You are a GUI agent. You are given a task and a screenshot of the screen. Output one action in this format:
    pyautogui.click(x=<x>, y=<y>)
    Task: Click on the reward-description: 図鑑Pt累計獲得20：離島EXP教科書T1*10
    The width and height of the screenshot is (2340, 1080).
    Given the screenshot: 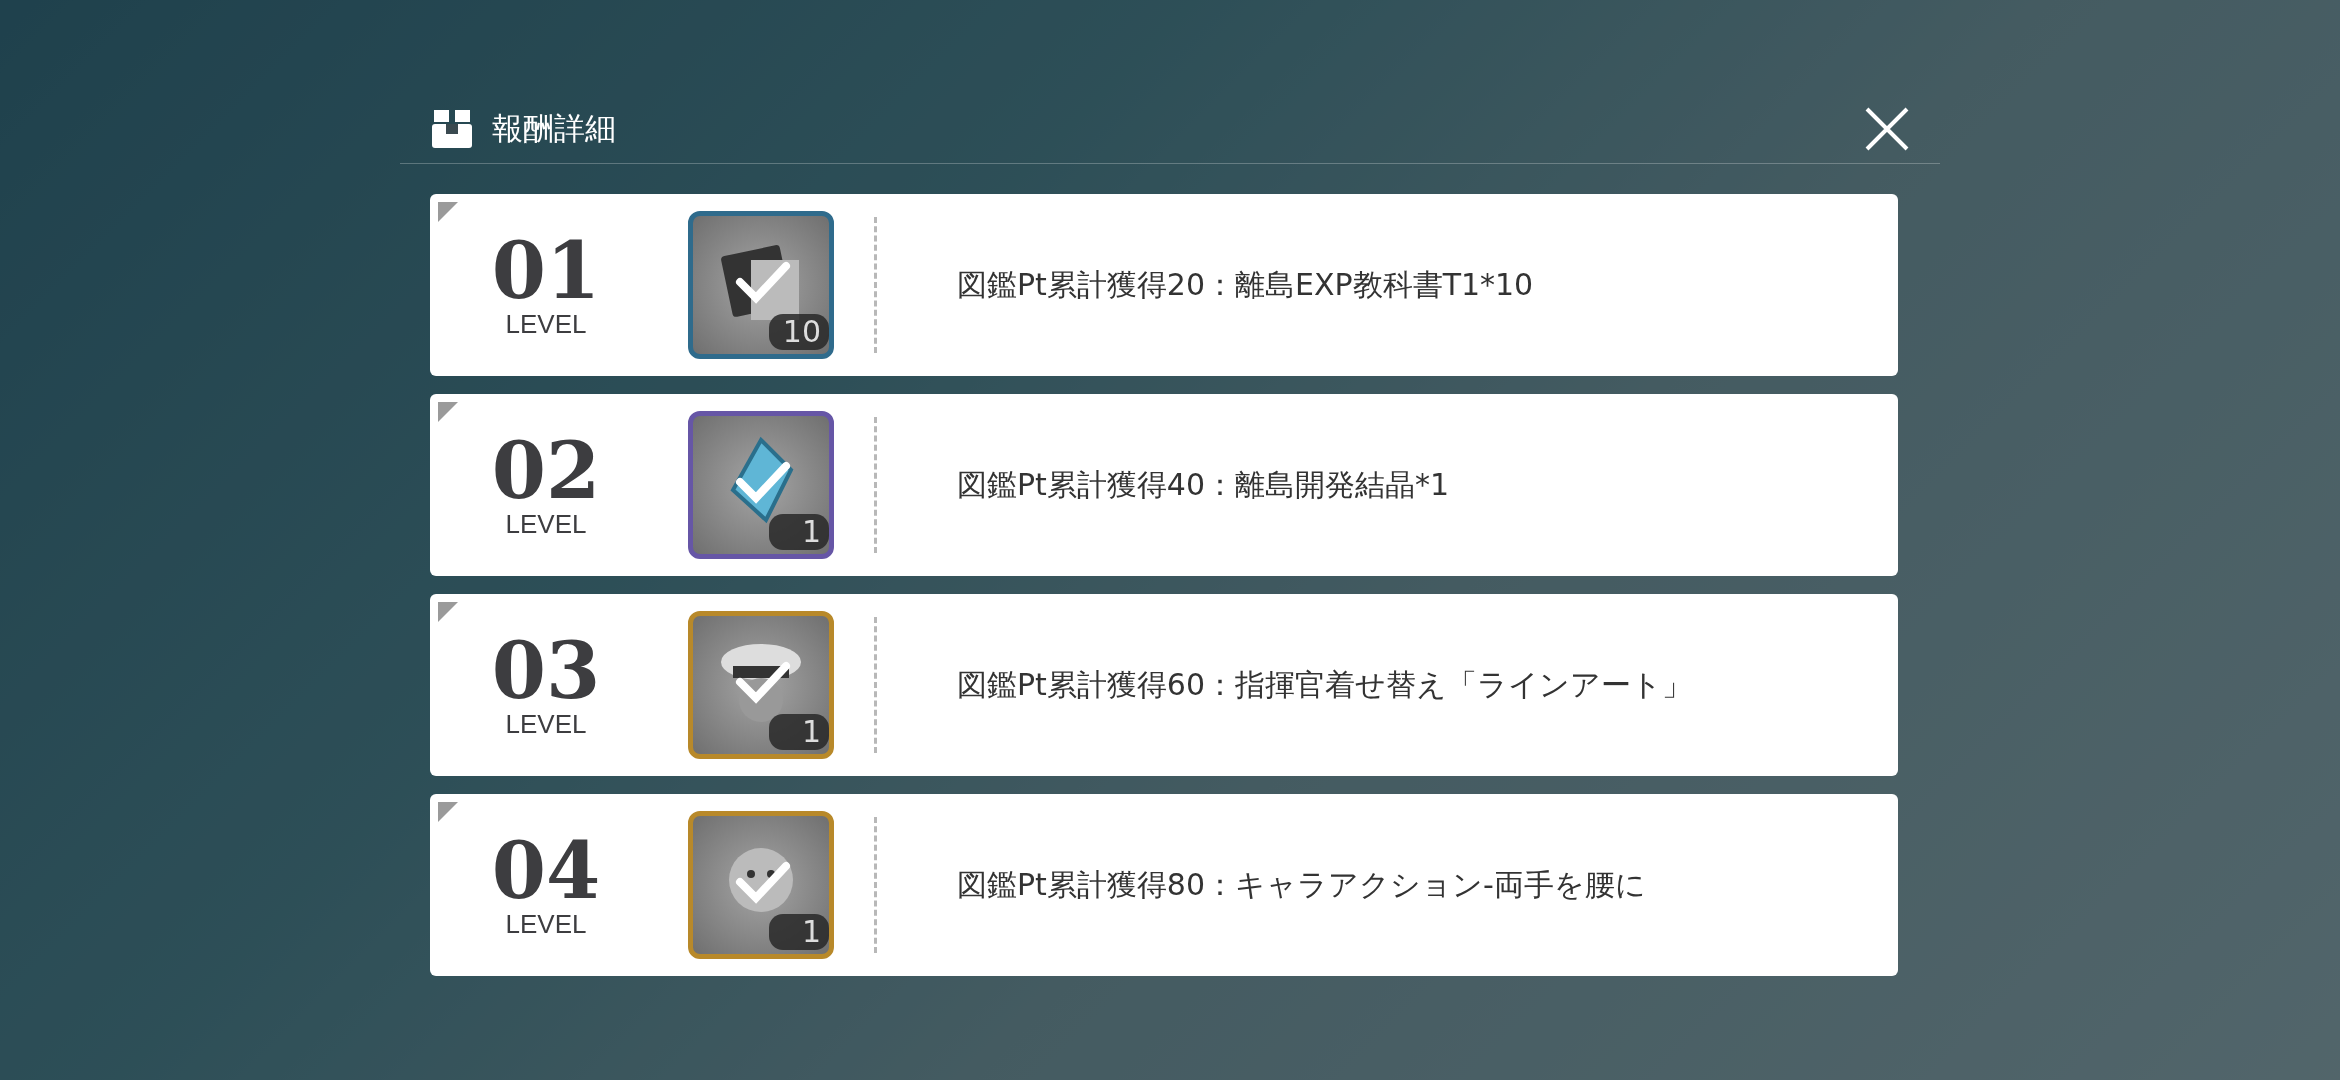 What is the action you would take?
    pyautogui.click(x=1245, y=284)
    